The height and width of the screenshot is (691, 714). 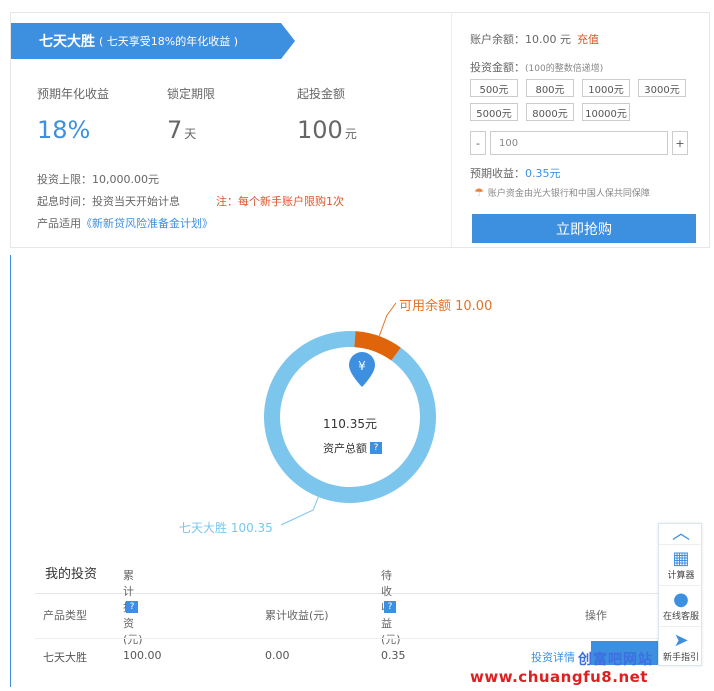 What do you see at coordinates (494, 112) in the screenshot?
I see `amount-option: 5000元` at bounding box center [494, 112].